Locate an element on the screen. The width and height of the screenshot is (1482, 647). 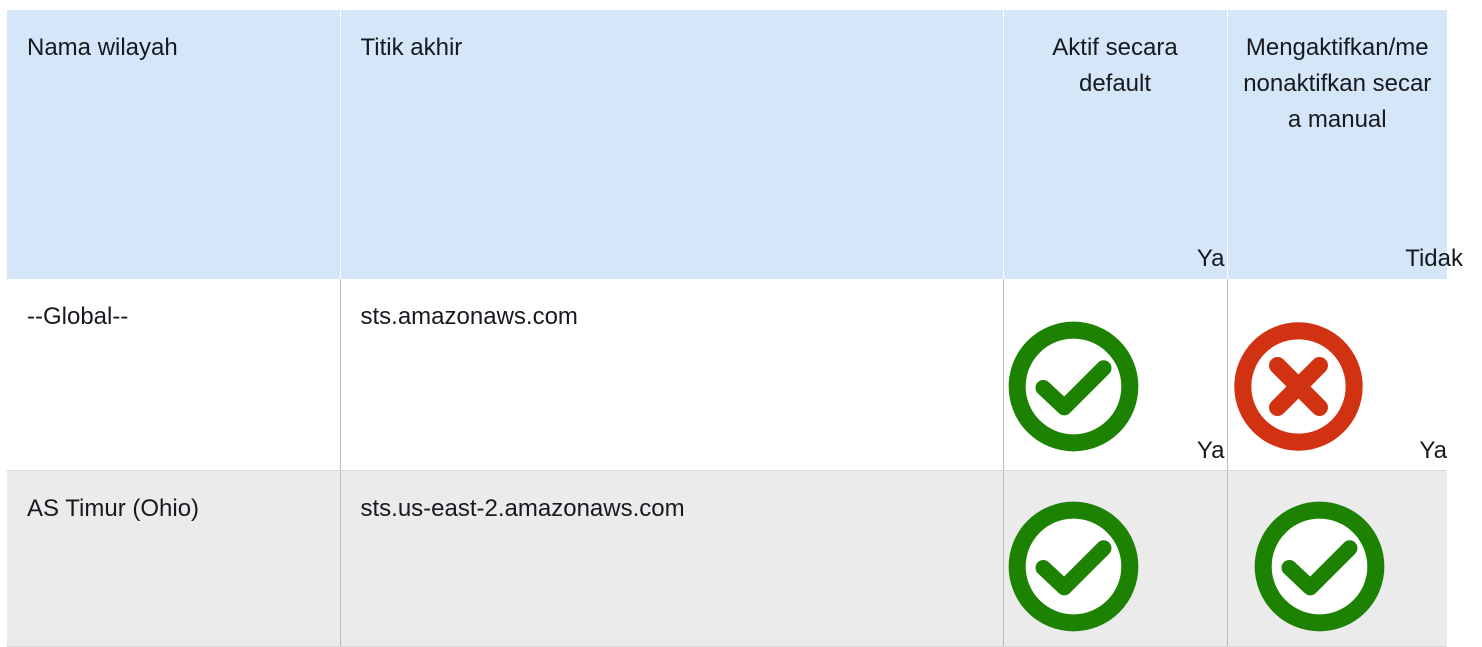
endpoint-cell: sts.amazonaws.com is located at coordinates (671, 375).